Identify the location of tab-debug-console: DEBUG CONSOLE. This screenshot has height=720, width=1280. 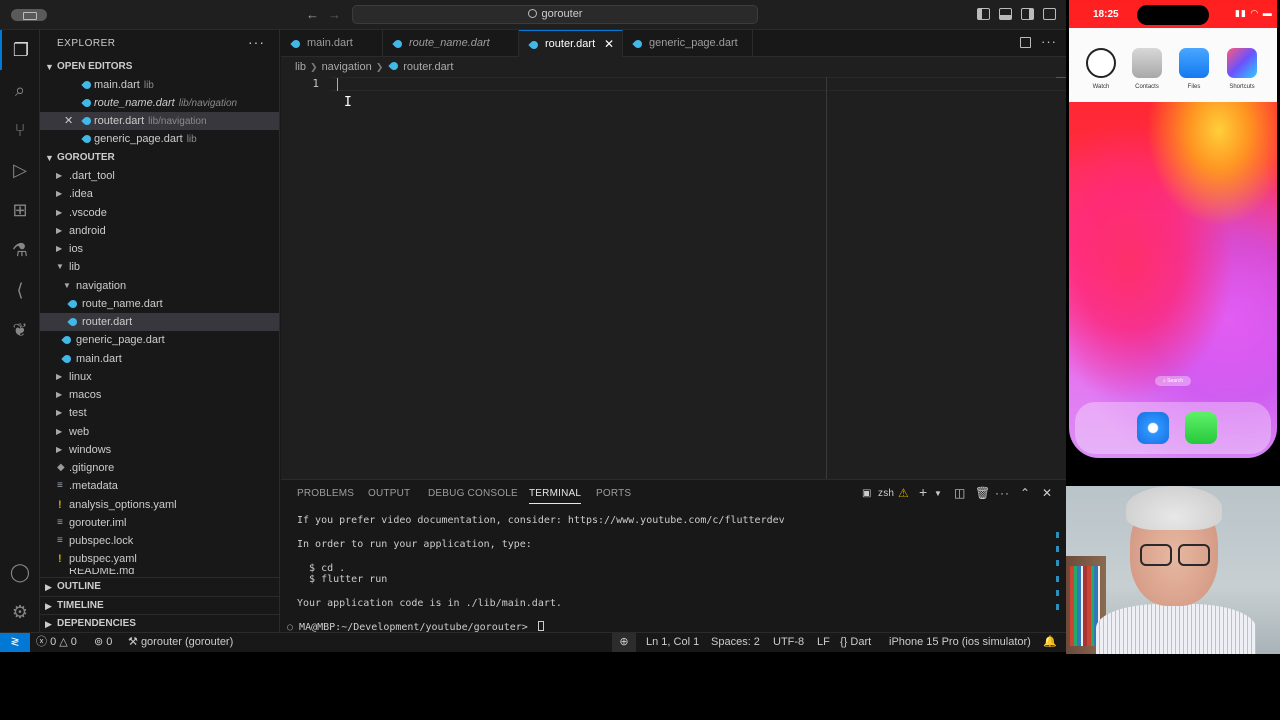
(473, 493).